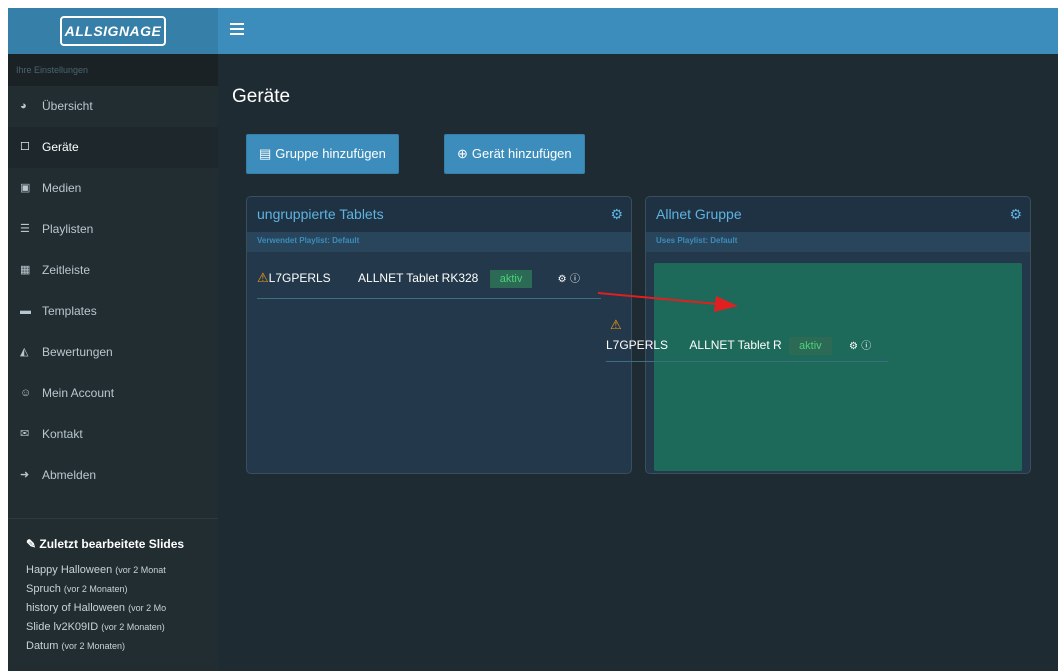 This screenshot has width=1058, height=671. What do you see at coordinates (69, 475) in the screenshot?
I see `sidebar-item-label: Abmelden` at bounding box center [69, 475].